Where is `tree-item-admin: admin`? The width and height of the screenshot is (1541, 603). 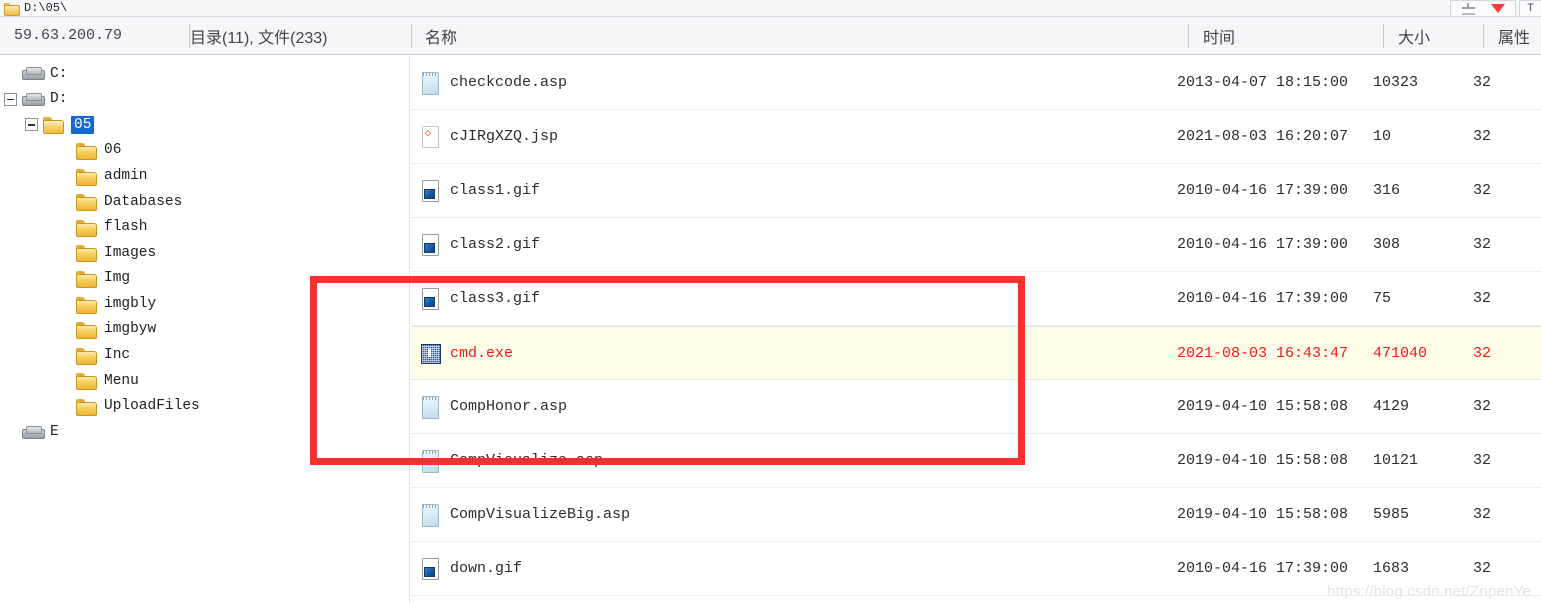
tree-item-admin: admin is located at coordinates (204, 176).